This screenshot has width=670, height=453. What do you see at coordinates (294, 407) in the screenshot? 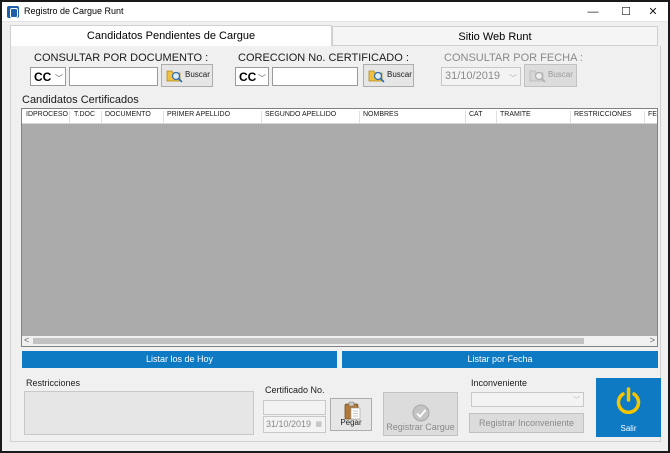
I see `certificado-number-input` at bounding box center [294, 407].